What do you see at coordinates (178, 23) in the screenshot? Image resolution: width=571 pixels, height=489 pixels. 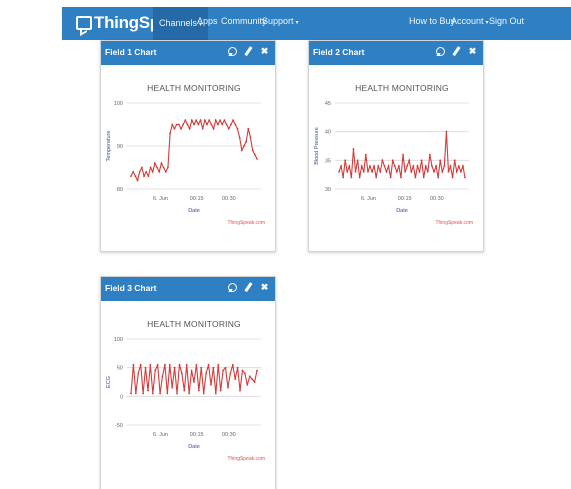 I see `nav-channels-label: Channels` at bounding box center [178, 23].